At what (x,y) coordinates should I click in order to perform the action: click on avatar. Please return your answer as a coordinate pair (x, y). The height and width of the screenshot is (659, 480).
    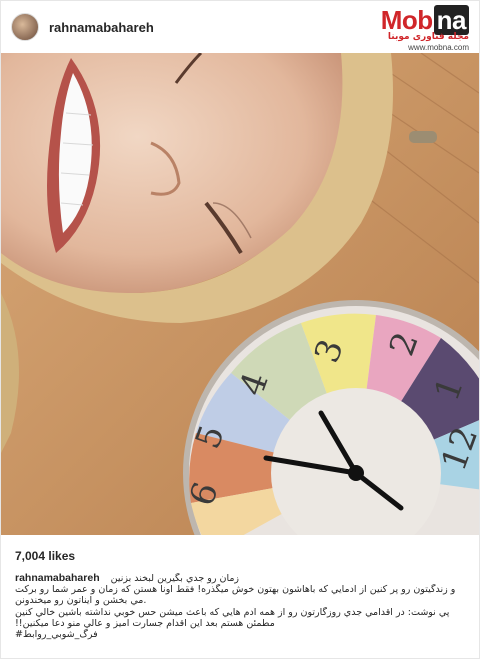
    Looking at the image, I should click on (25, 27).